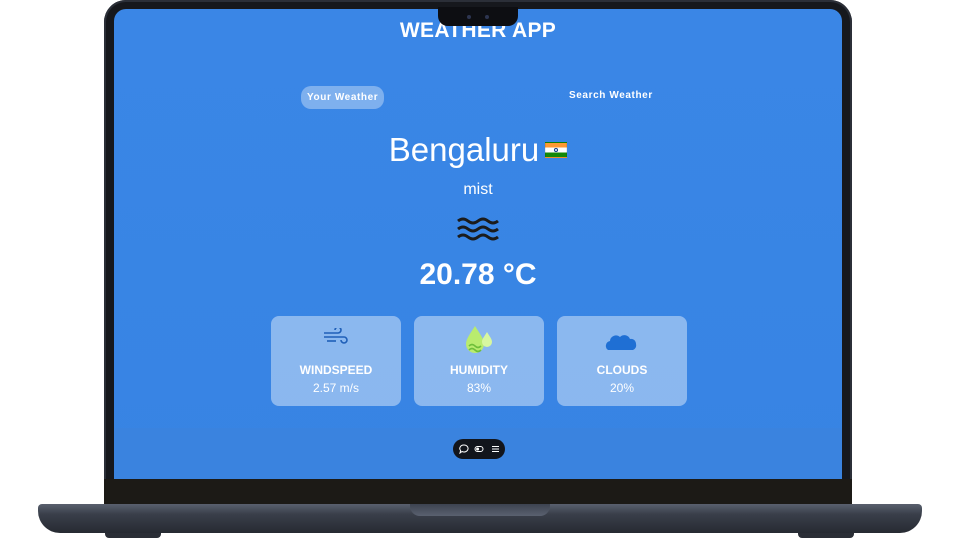 The image size is (960, 540). I want to click on windspeed-label: WINDSPEED, so click(336, 370).